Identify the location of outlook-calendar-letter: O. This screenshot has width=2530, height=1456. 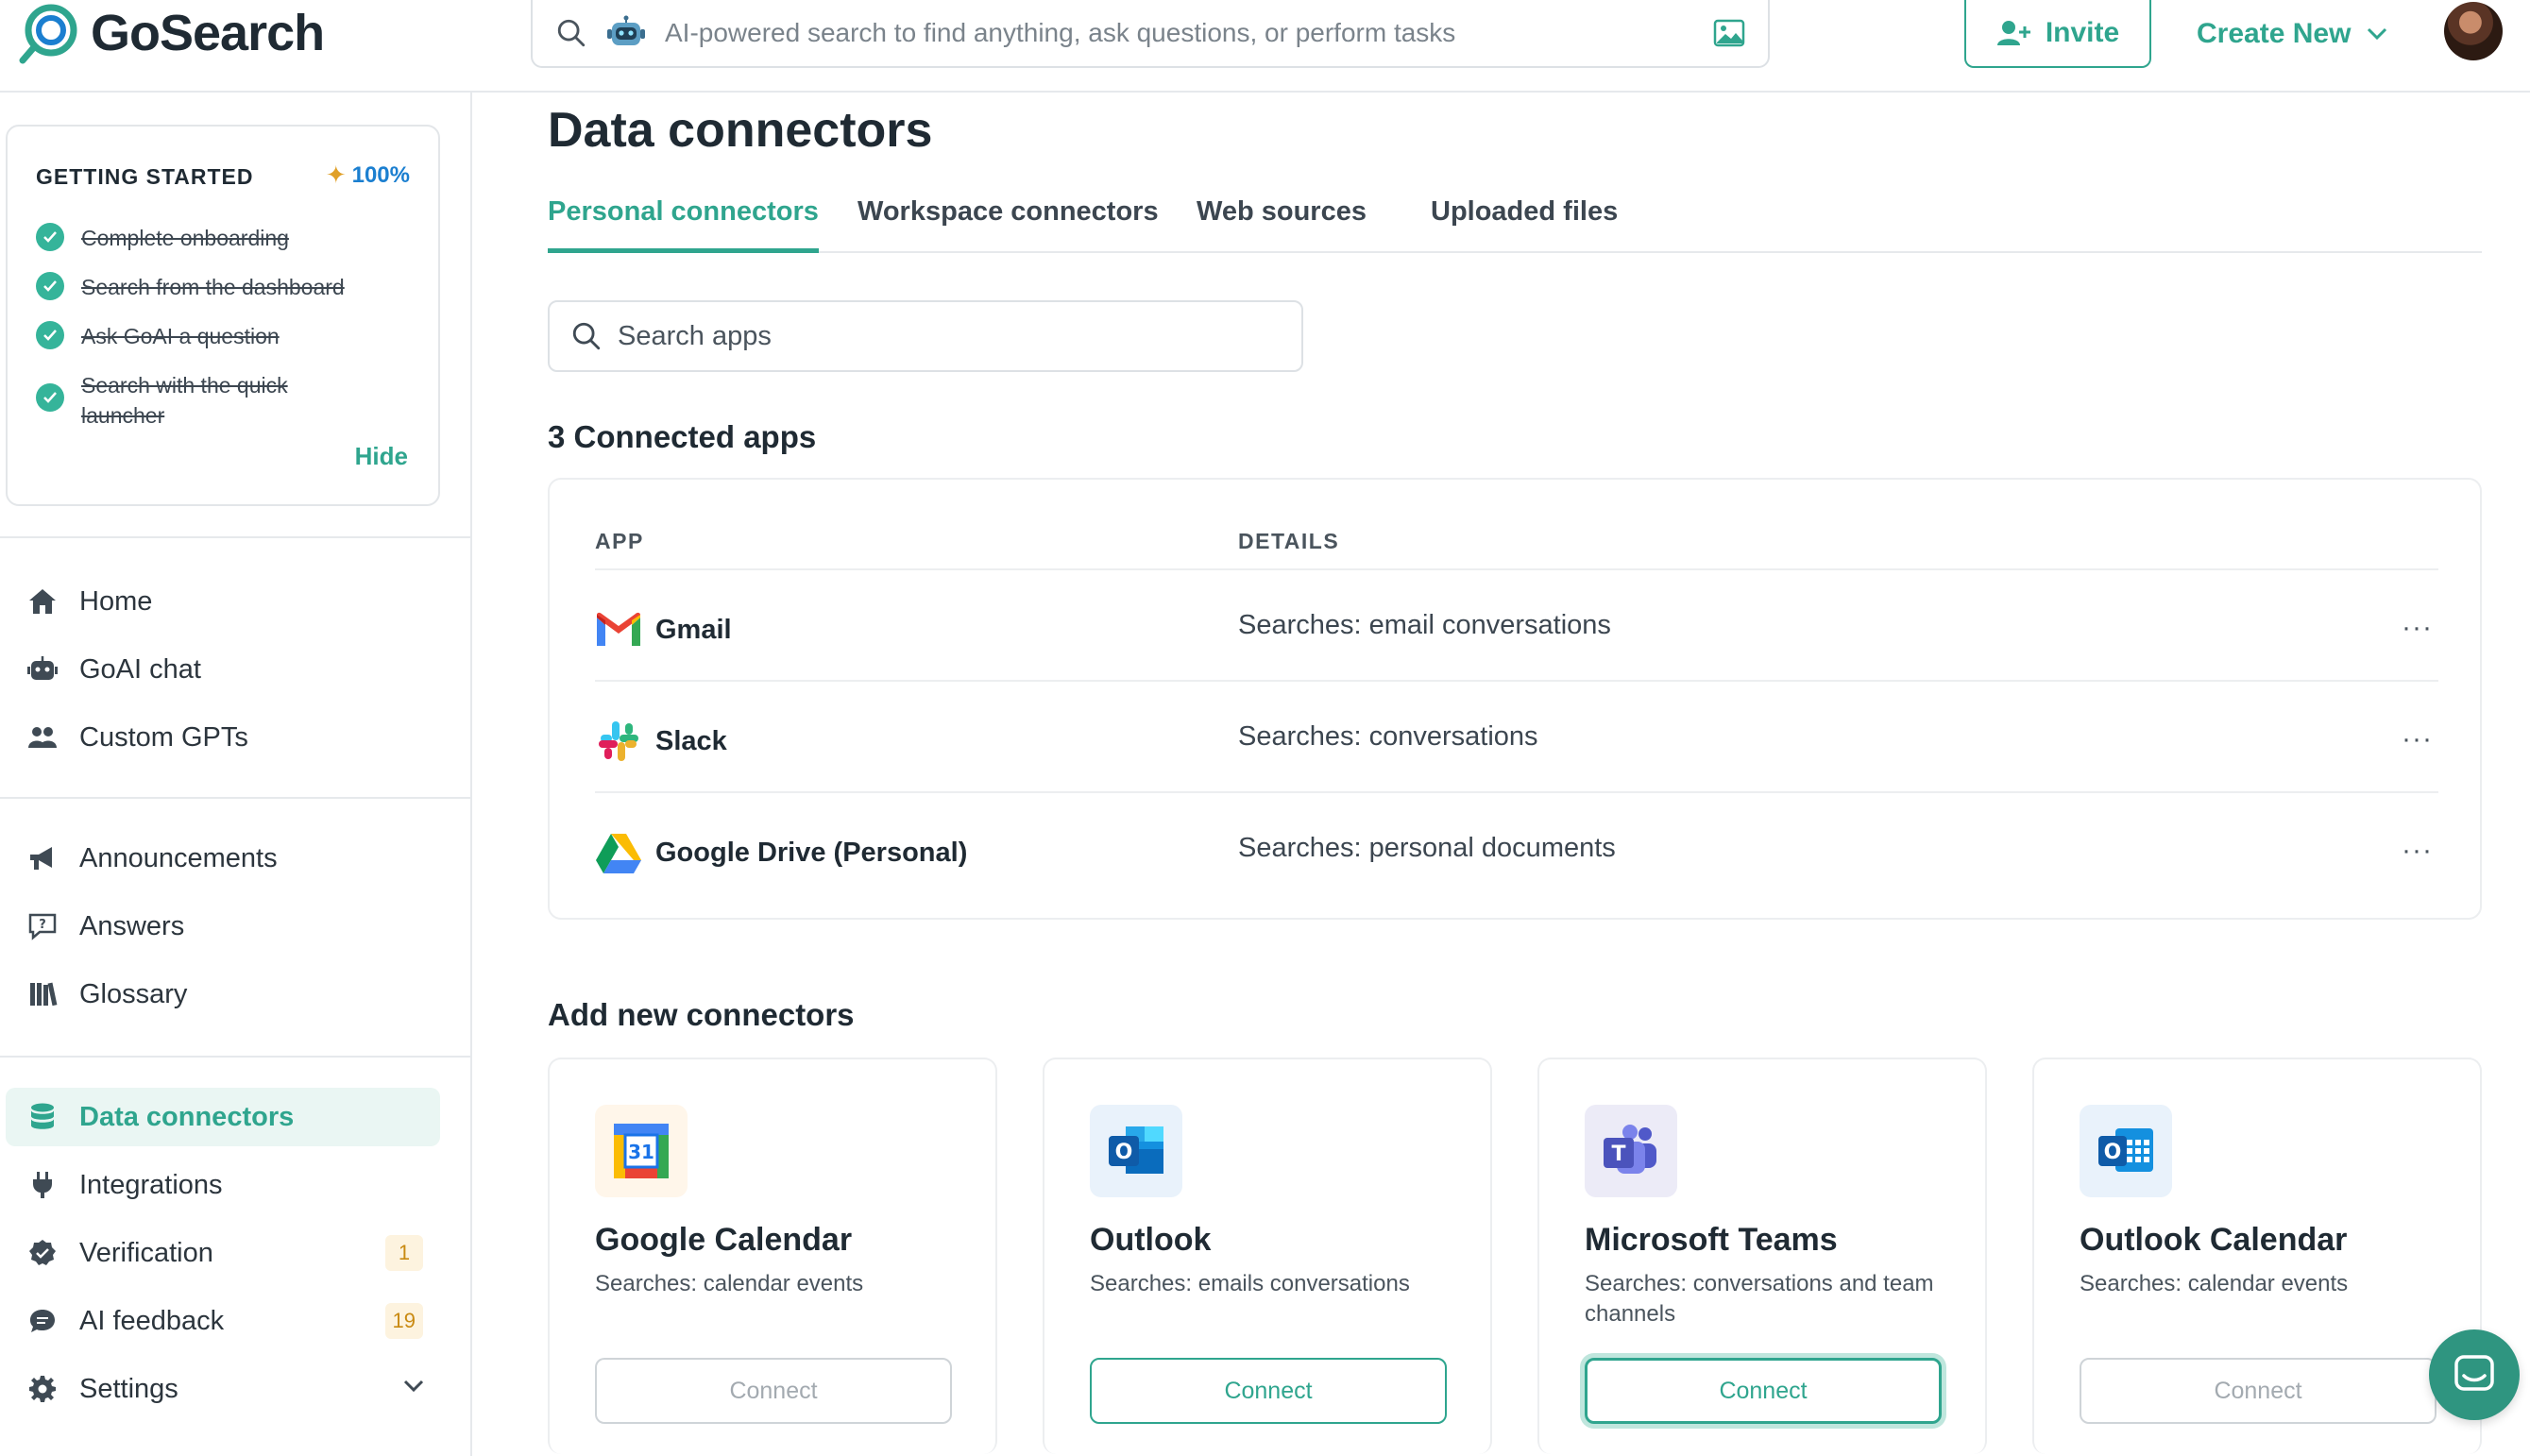
(2113, 1152).